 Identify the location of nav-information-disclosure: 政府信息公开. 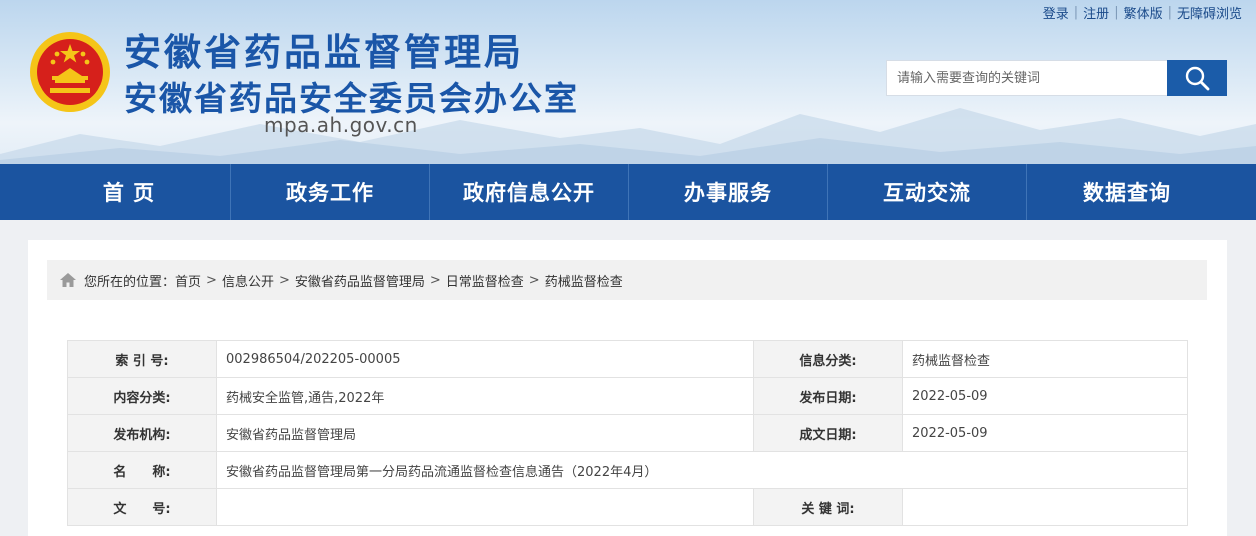
(529, 192).